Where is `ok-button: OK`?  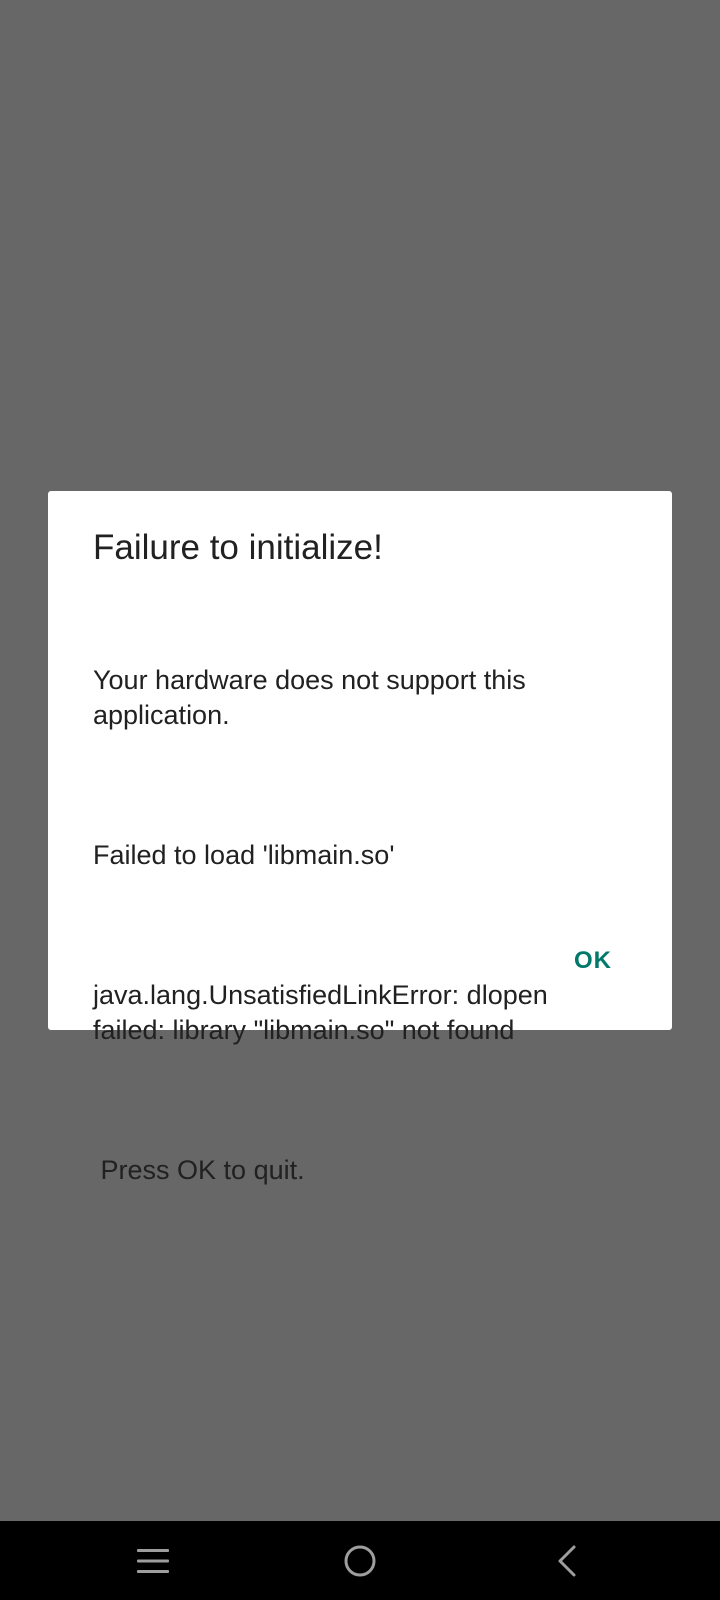
ok-button: OK is located at coordinates (593, 961).